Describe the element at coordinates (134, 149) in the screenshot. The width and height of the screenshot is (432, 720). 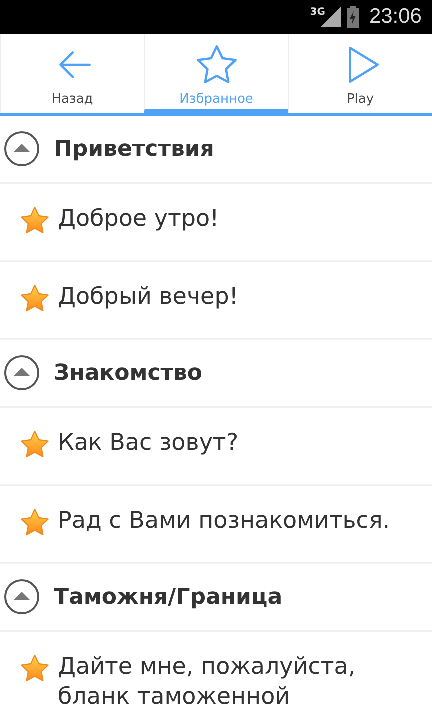
I see `section-title: Приветствия` at that location.